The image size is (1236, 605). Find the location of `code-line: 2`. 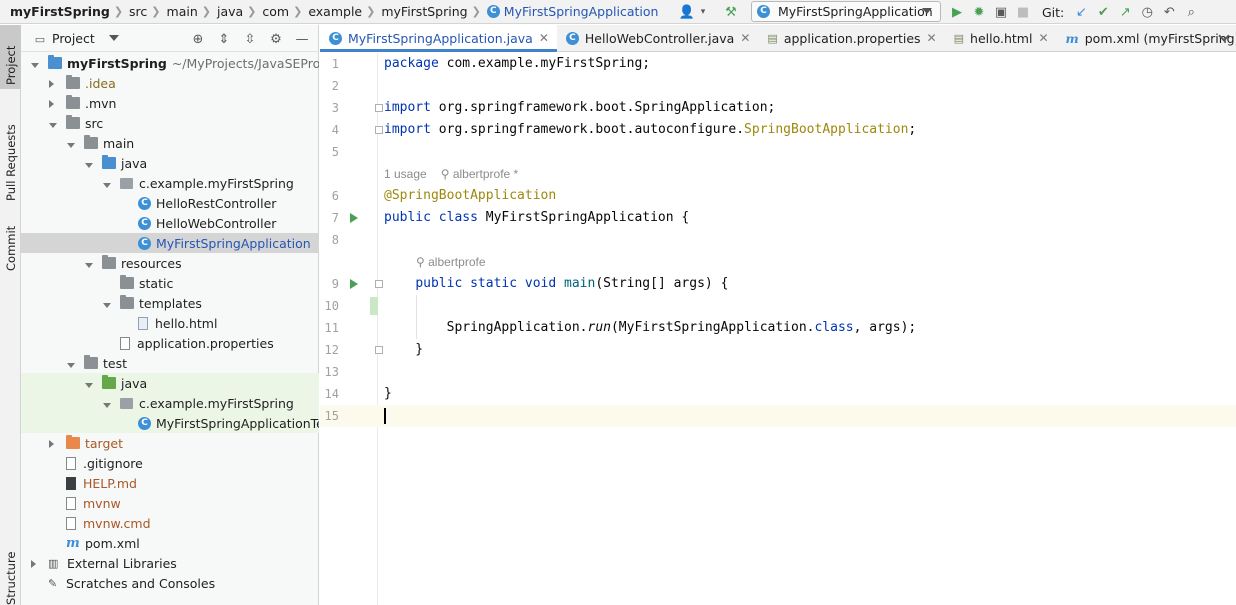

code-line: 2 is located at coordinates (778, 86).